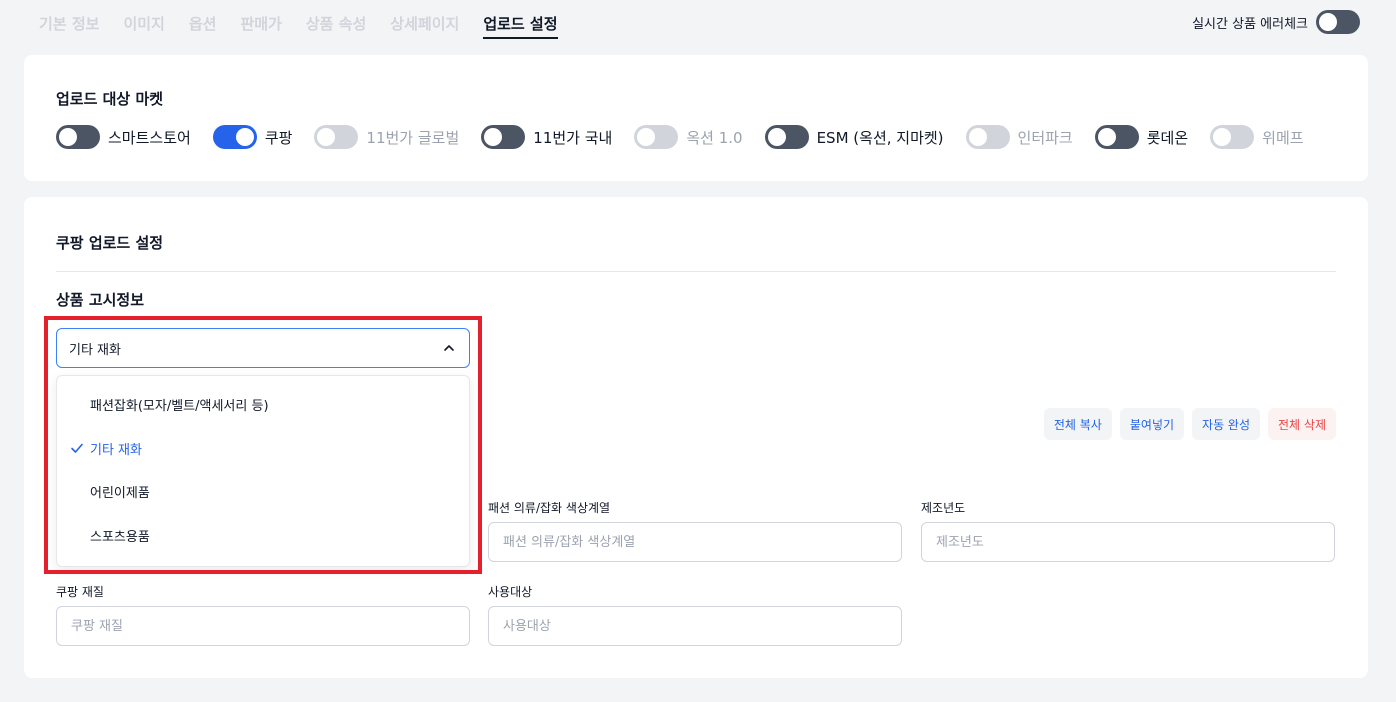  What do you see at coordinates (695, 542) in the screenshot?
I see `color-field` at bounding box center [695, 542].